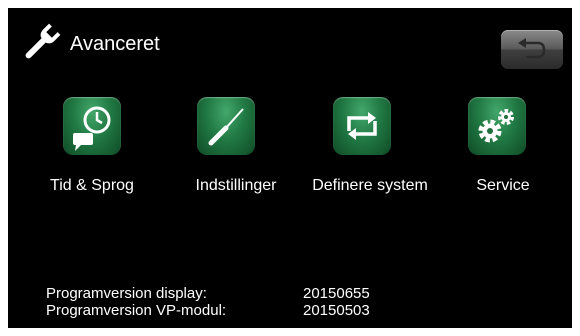 This screenshot has width=580, height=336. I want to click on definere-system-button, so click(362, 126).